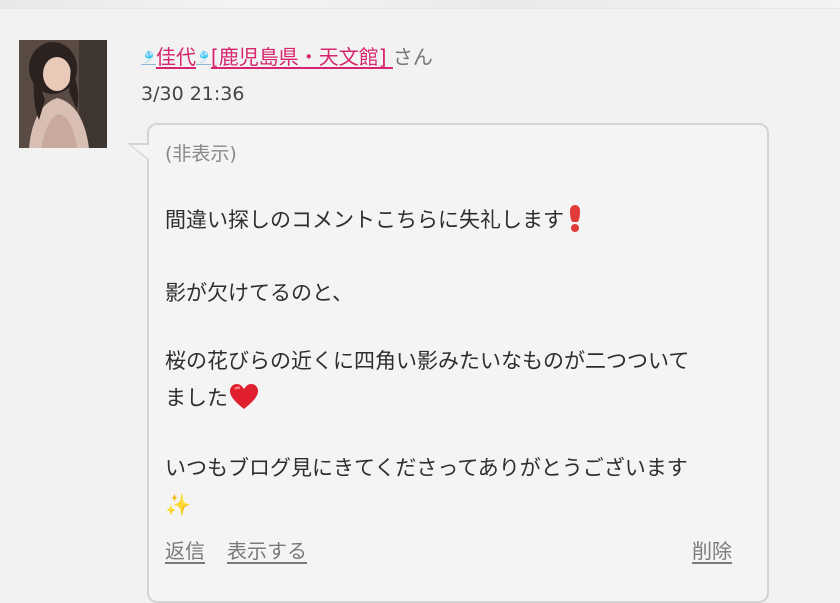  I want to click on comment-line: いつもブログ見にきてくださってありがとうございます, so click(426, 468).